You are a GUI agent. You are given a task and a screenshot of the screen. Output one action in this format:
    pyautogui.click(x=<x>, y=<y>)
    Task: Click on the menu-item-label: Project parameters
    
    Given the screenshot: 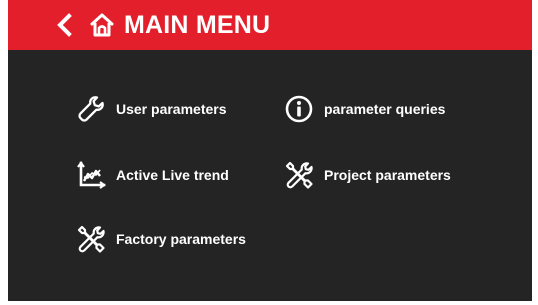 What is the action you would take?
    pyautogui.click(x=387, y=175)
    